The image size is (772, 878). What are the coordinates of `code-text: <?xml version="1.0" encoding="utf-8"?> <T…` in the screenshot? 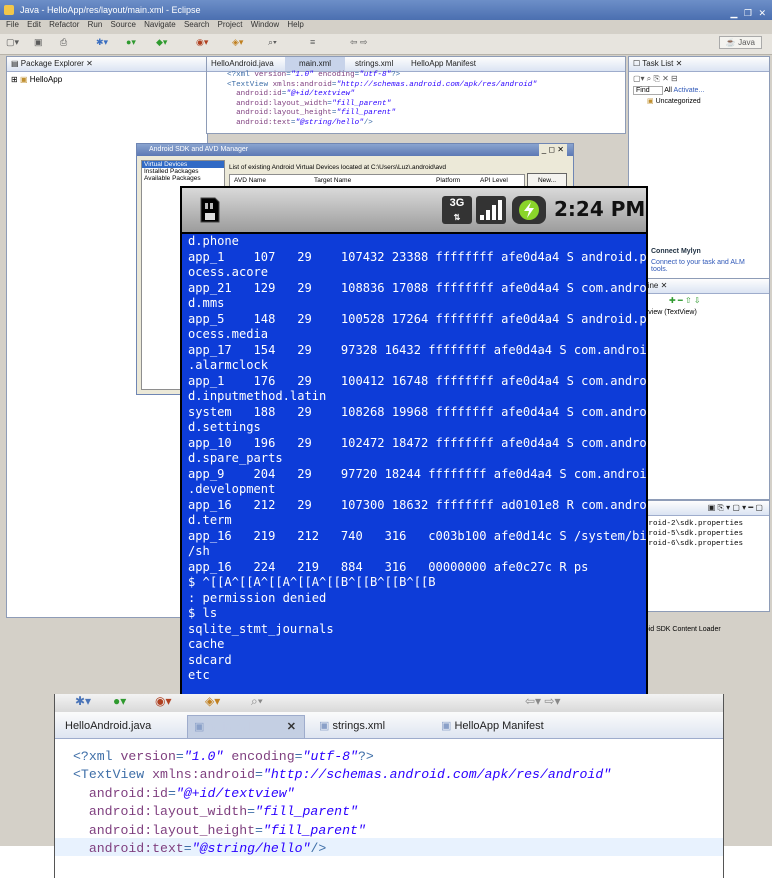 It's located at (382, 99).